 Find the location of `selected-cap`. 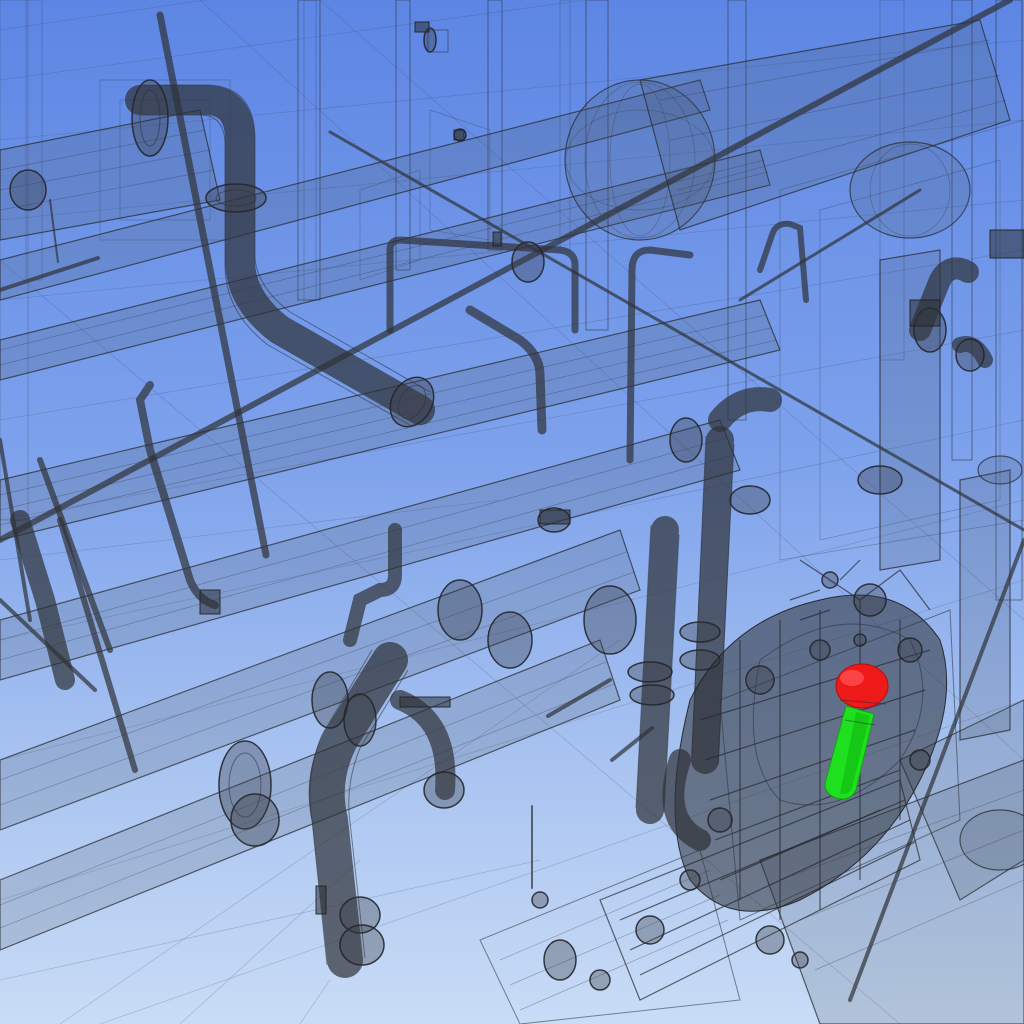

selected-cap is located at coordinates (862, 686).